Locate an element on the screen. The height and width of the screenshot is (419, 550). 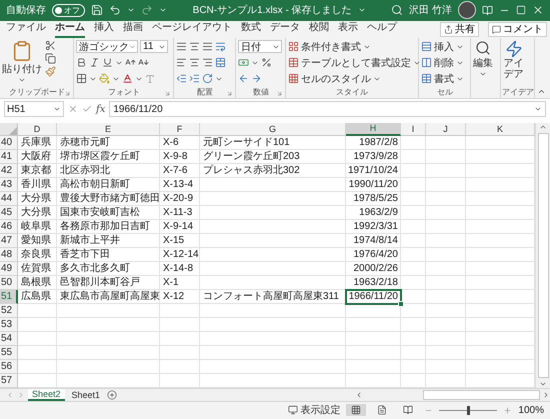
add-sheet-icon is located at coordinates (112, 395).